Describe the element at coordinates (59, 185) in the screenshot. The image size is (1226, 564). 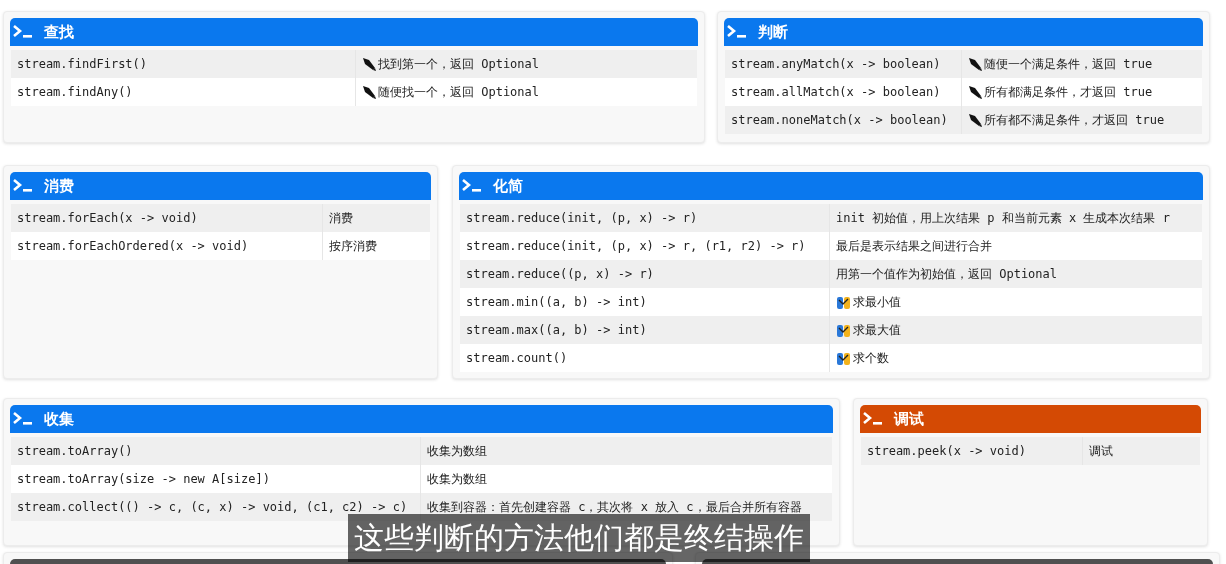
I see `section-title: 消费` at that location.